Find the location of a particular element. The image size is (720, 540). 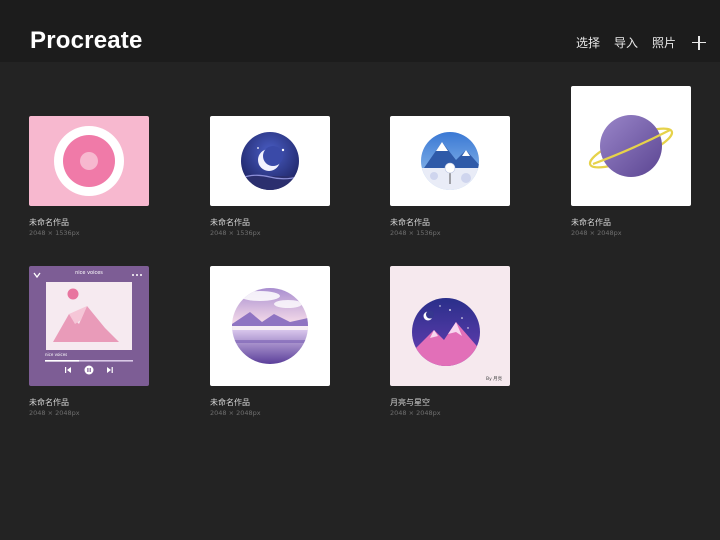

import-button: 导入 is located at coordinates (626, 42).